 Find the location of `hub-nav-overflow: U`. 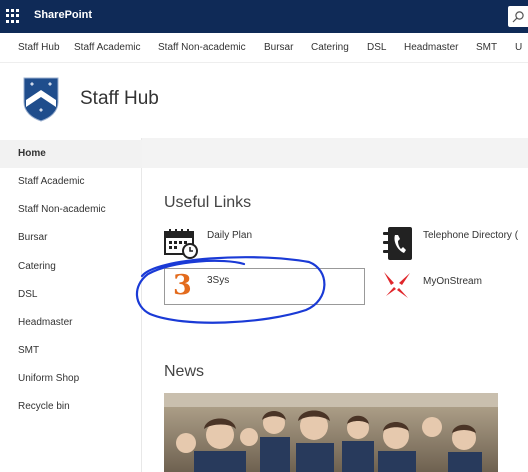

hub-nav-overflow: U is located at coordinates (518, 47).